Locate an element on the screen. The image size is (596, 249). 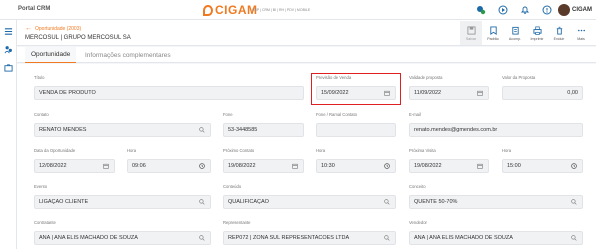
brand-subtitle: ERP | CRM | BI | RH | PDV | MOBILE is located at coordinates (281, 10).